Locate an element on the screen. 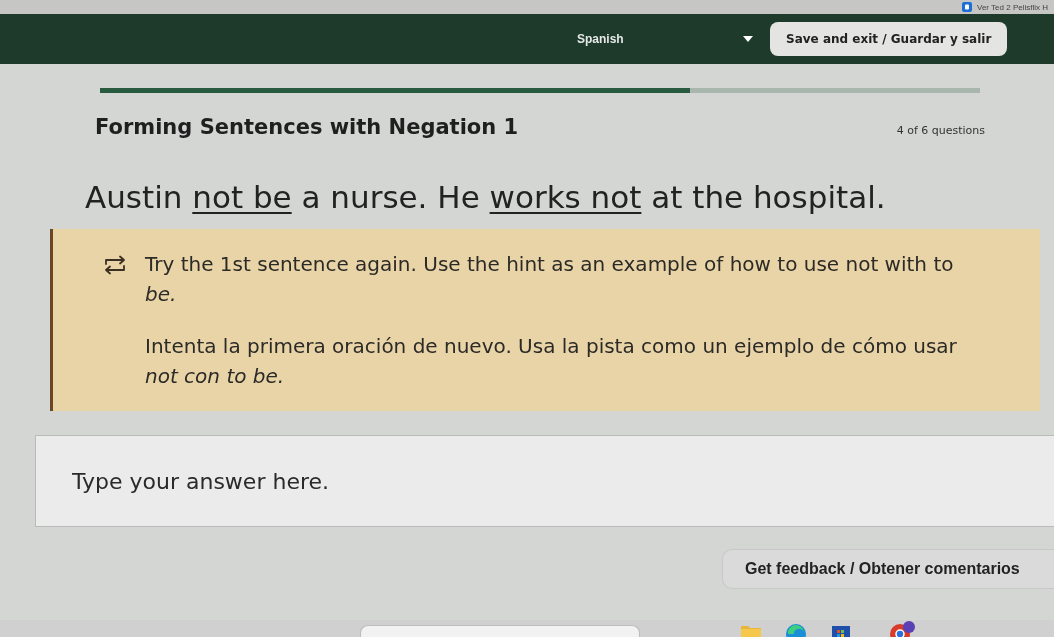  get-feedback-button: Get feedback / Obtener comentarios is located at coordinates (888, 569).